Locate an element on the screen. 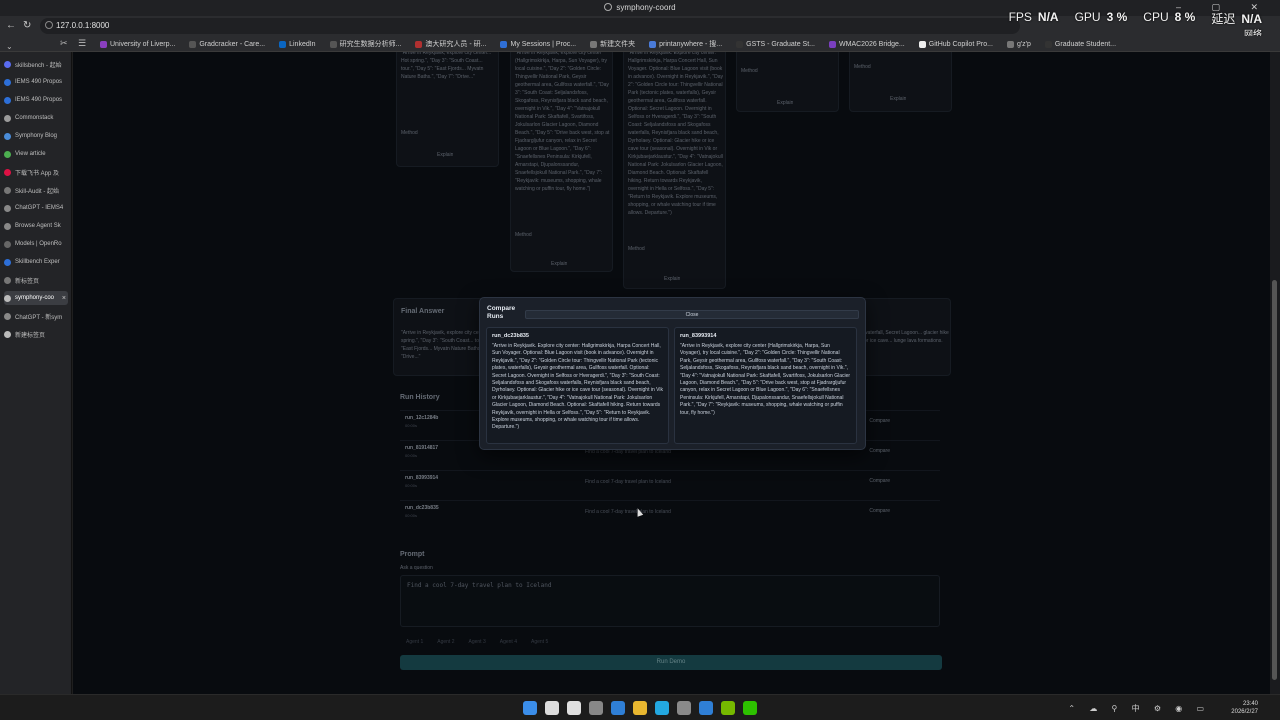 This screenshot has height=720, width=1280. system-clock: 23:40 2026/2/27 is located at coordinates (1244, 708).